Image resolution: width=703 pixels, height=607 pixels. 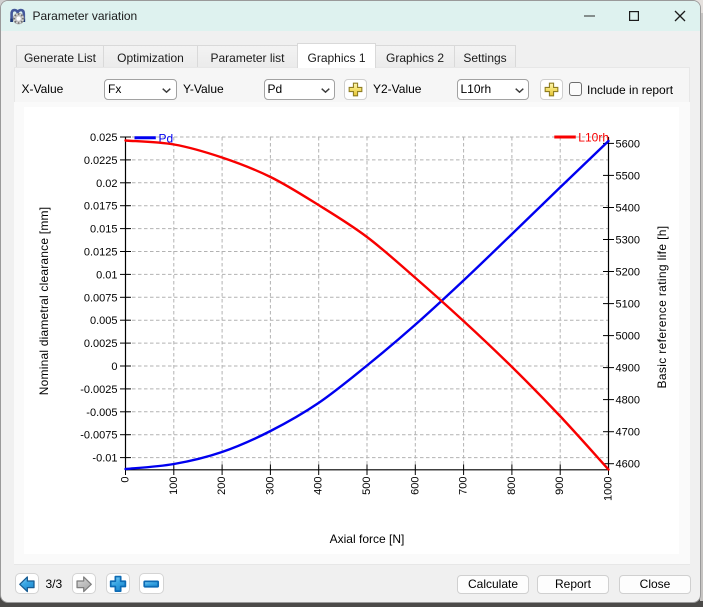 I want to click on svg-text: 500, so click(x=367, y=486).